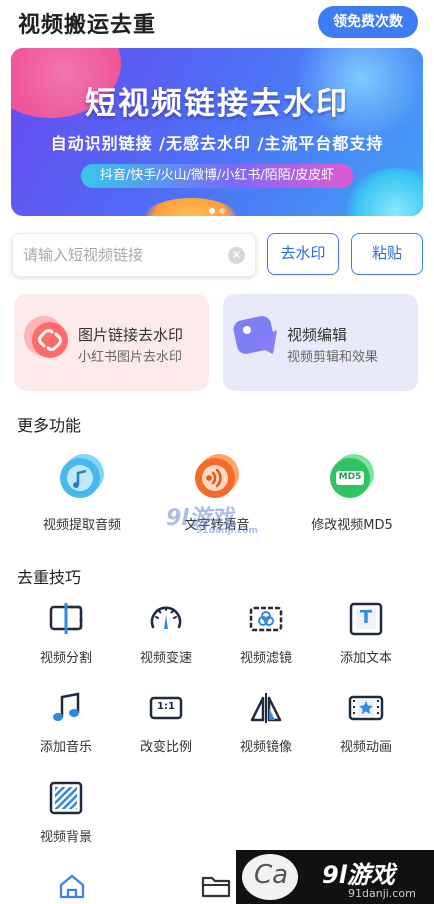  Describe the element at coordinates (123, 255) in the screenshot. I see `link-input` at that location.